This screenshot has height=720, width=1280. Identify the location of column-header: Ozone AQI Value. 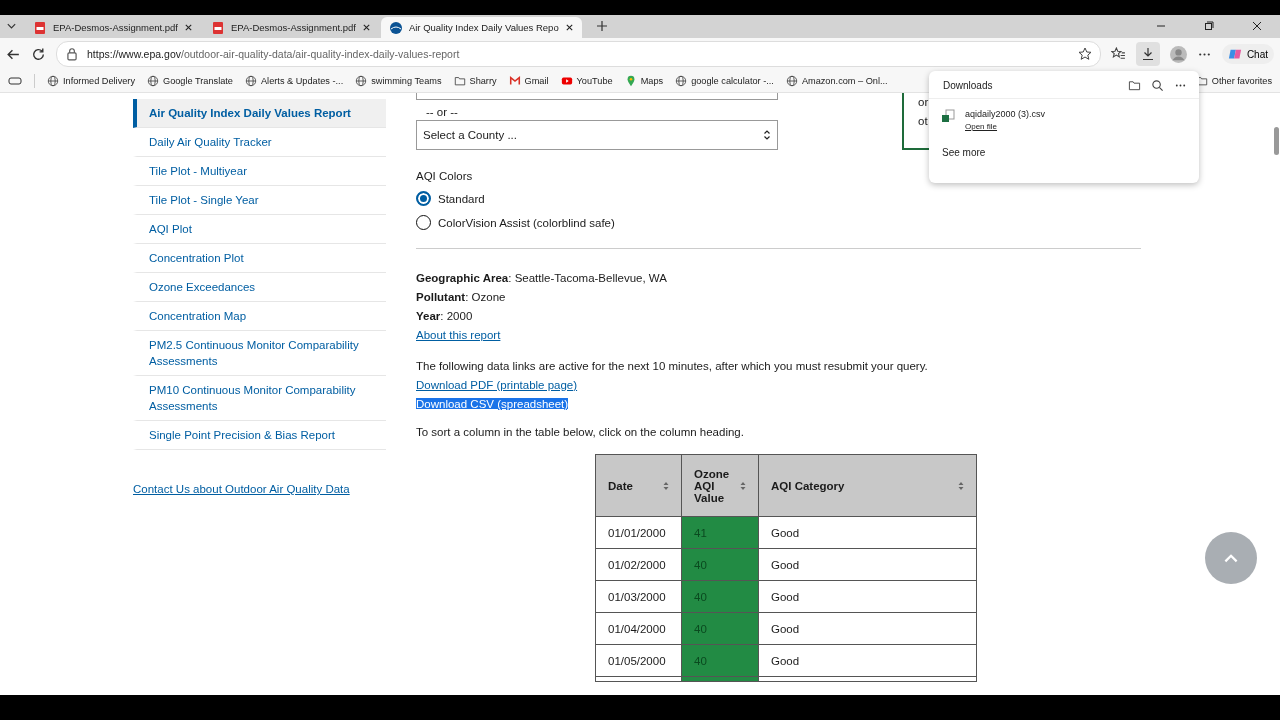
(720, 485).